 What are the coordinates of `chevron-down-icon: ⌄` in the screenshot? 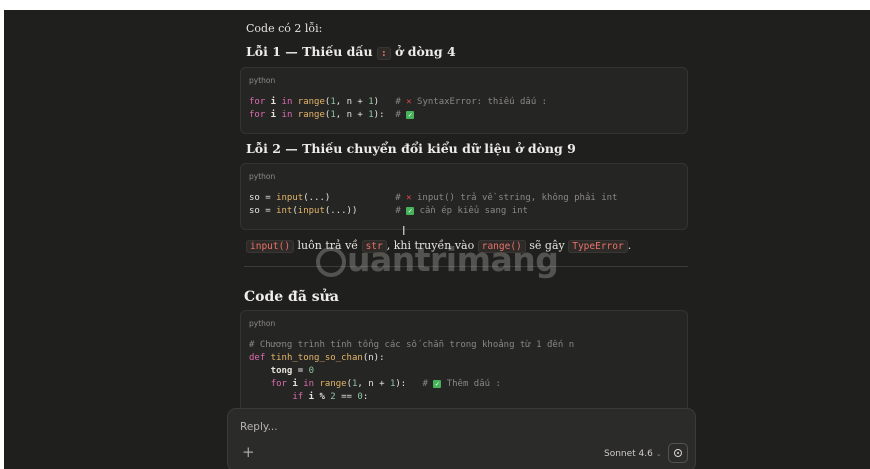 It's located at (658, 454).